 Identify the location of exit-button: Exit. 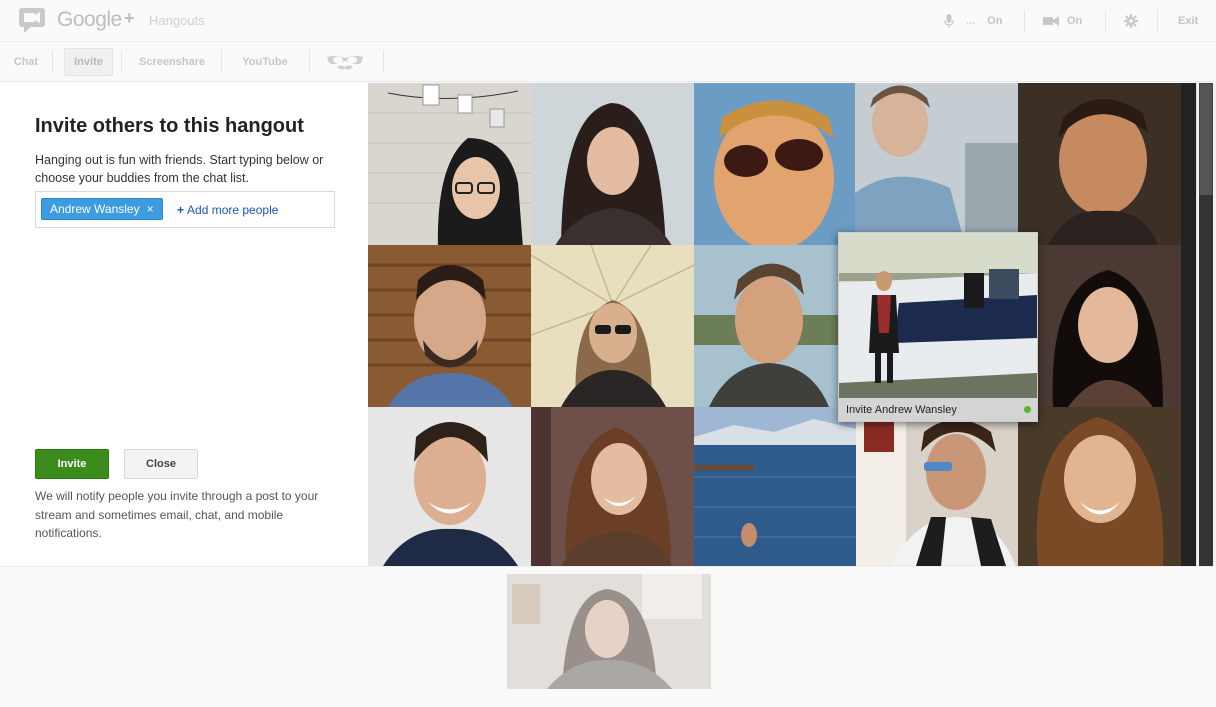
(1188, 21).